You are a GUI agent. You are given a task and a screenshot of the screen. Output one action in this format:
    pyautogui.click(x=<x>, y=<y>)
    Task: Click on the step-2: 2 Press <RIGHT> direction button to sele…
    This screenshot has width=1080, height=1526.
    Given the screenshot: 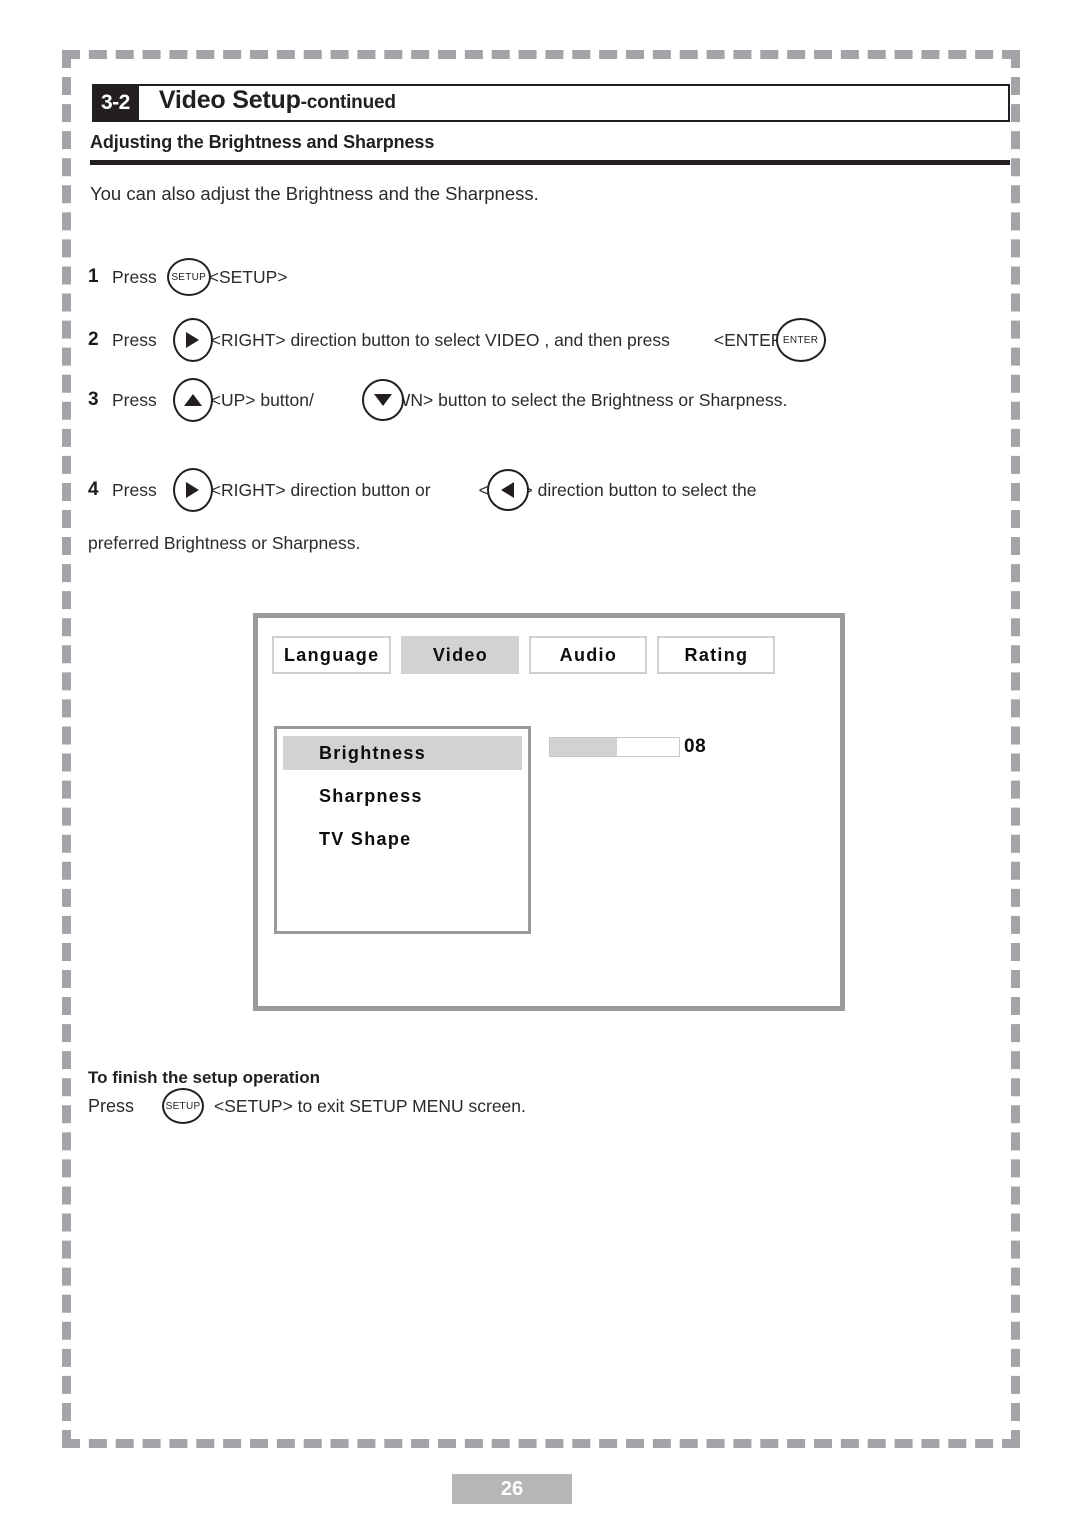 What is the action you would take?
    pyautogui.click(x=457, y=340)
    